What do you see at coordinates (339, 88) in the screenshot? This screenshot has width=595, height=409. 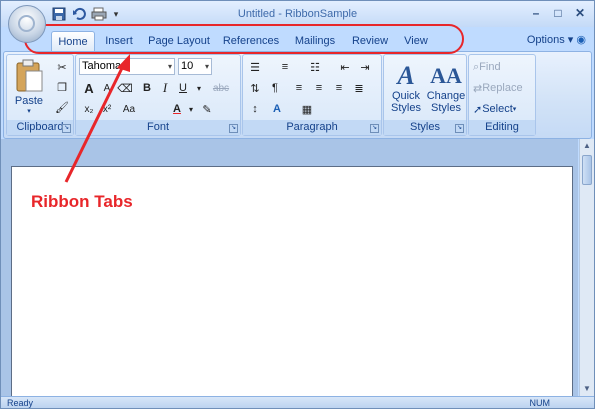 I see `align-right-icon: ≡` at bounding box center [339, 88].